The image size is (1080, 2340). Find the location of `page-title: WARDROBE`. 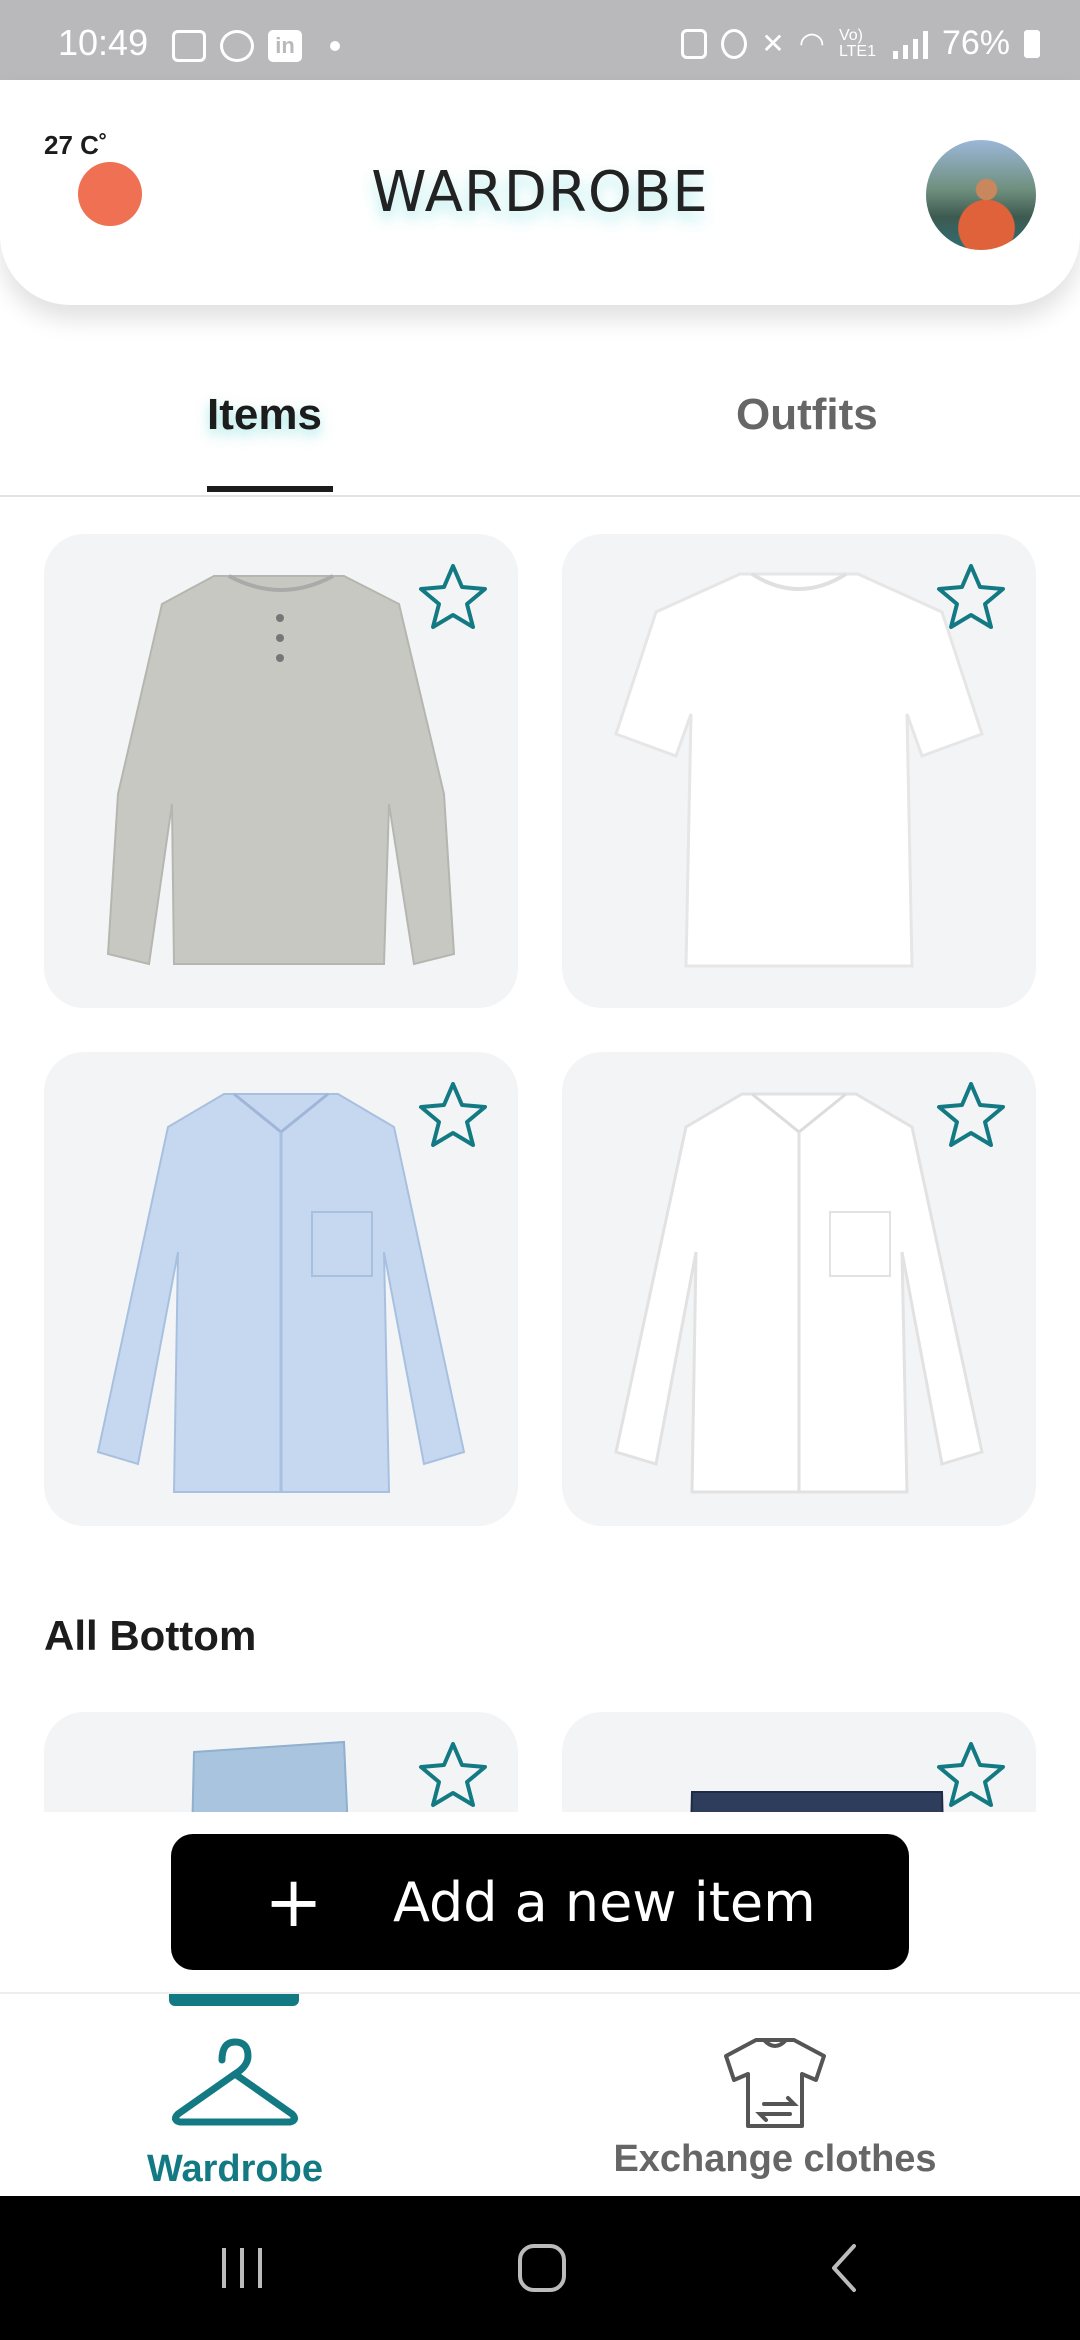

page-title: WARDROBE is located at coordinates (540, 192).